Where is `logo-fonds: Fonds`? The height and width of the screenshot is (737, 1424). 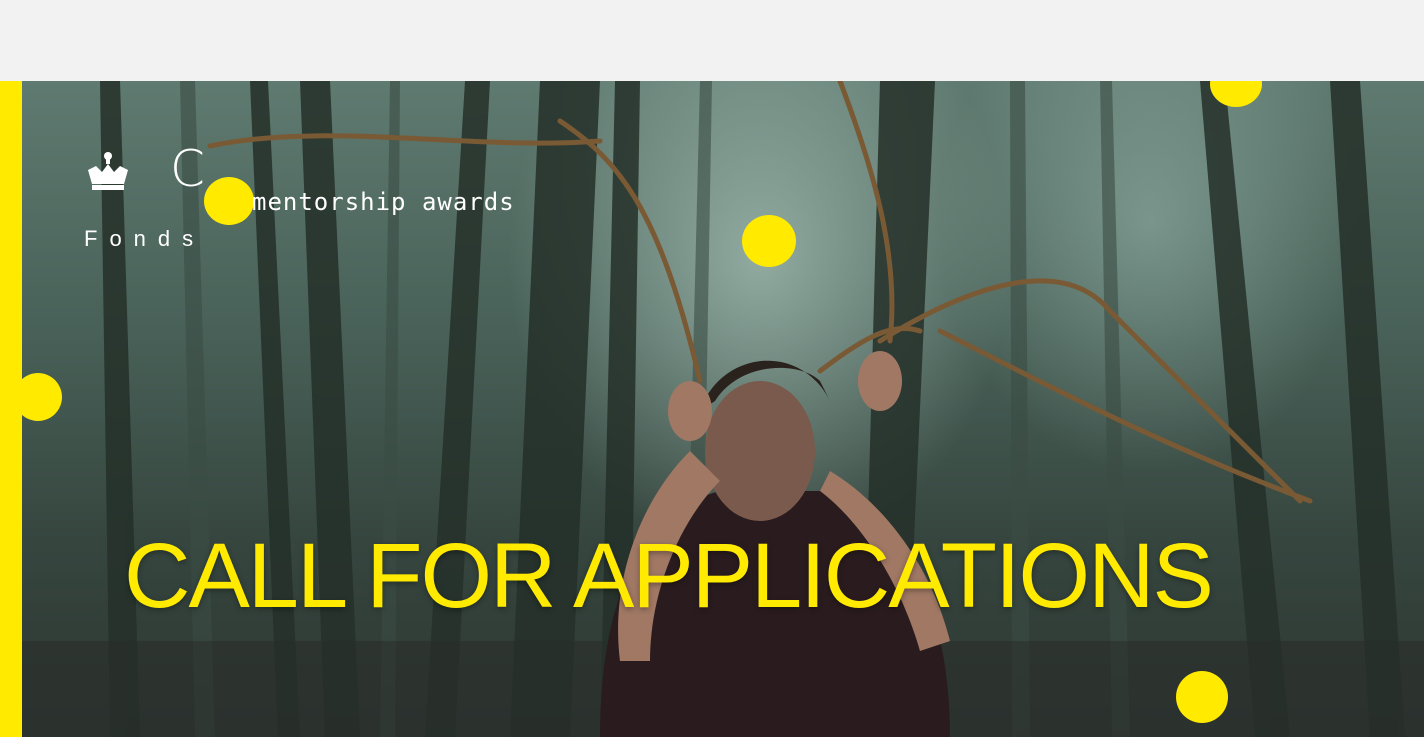 logo-fonds: Fonds is located at coordinates (145, 238).